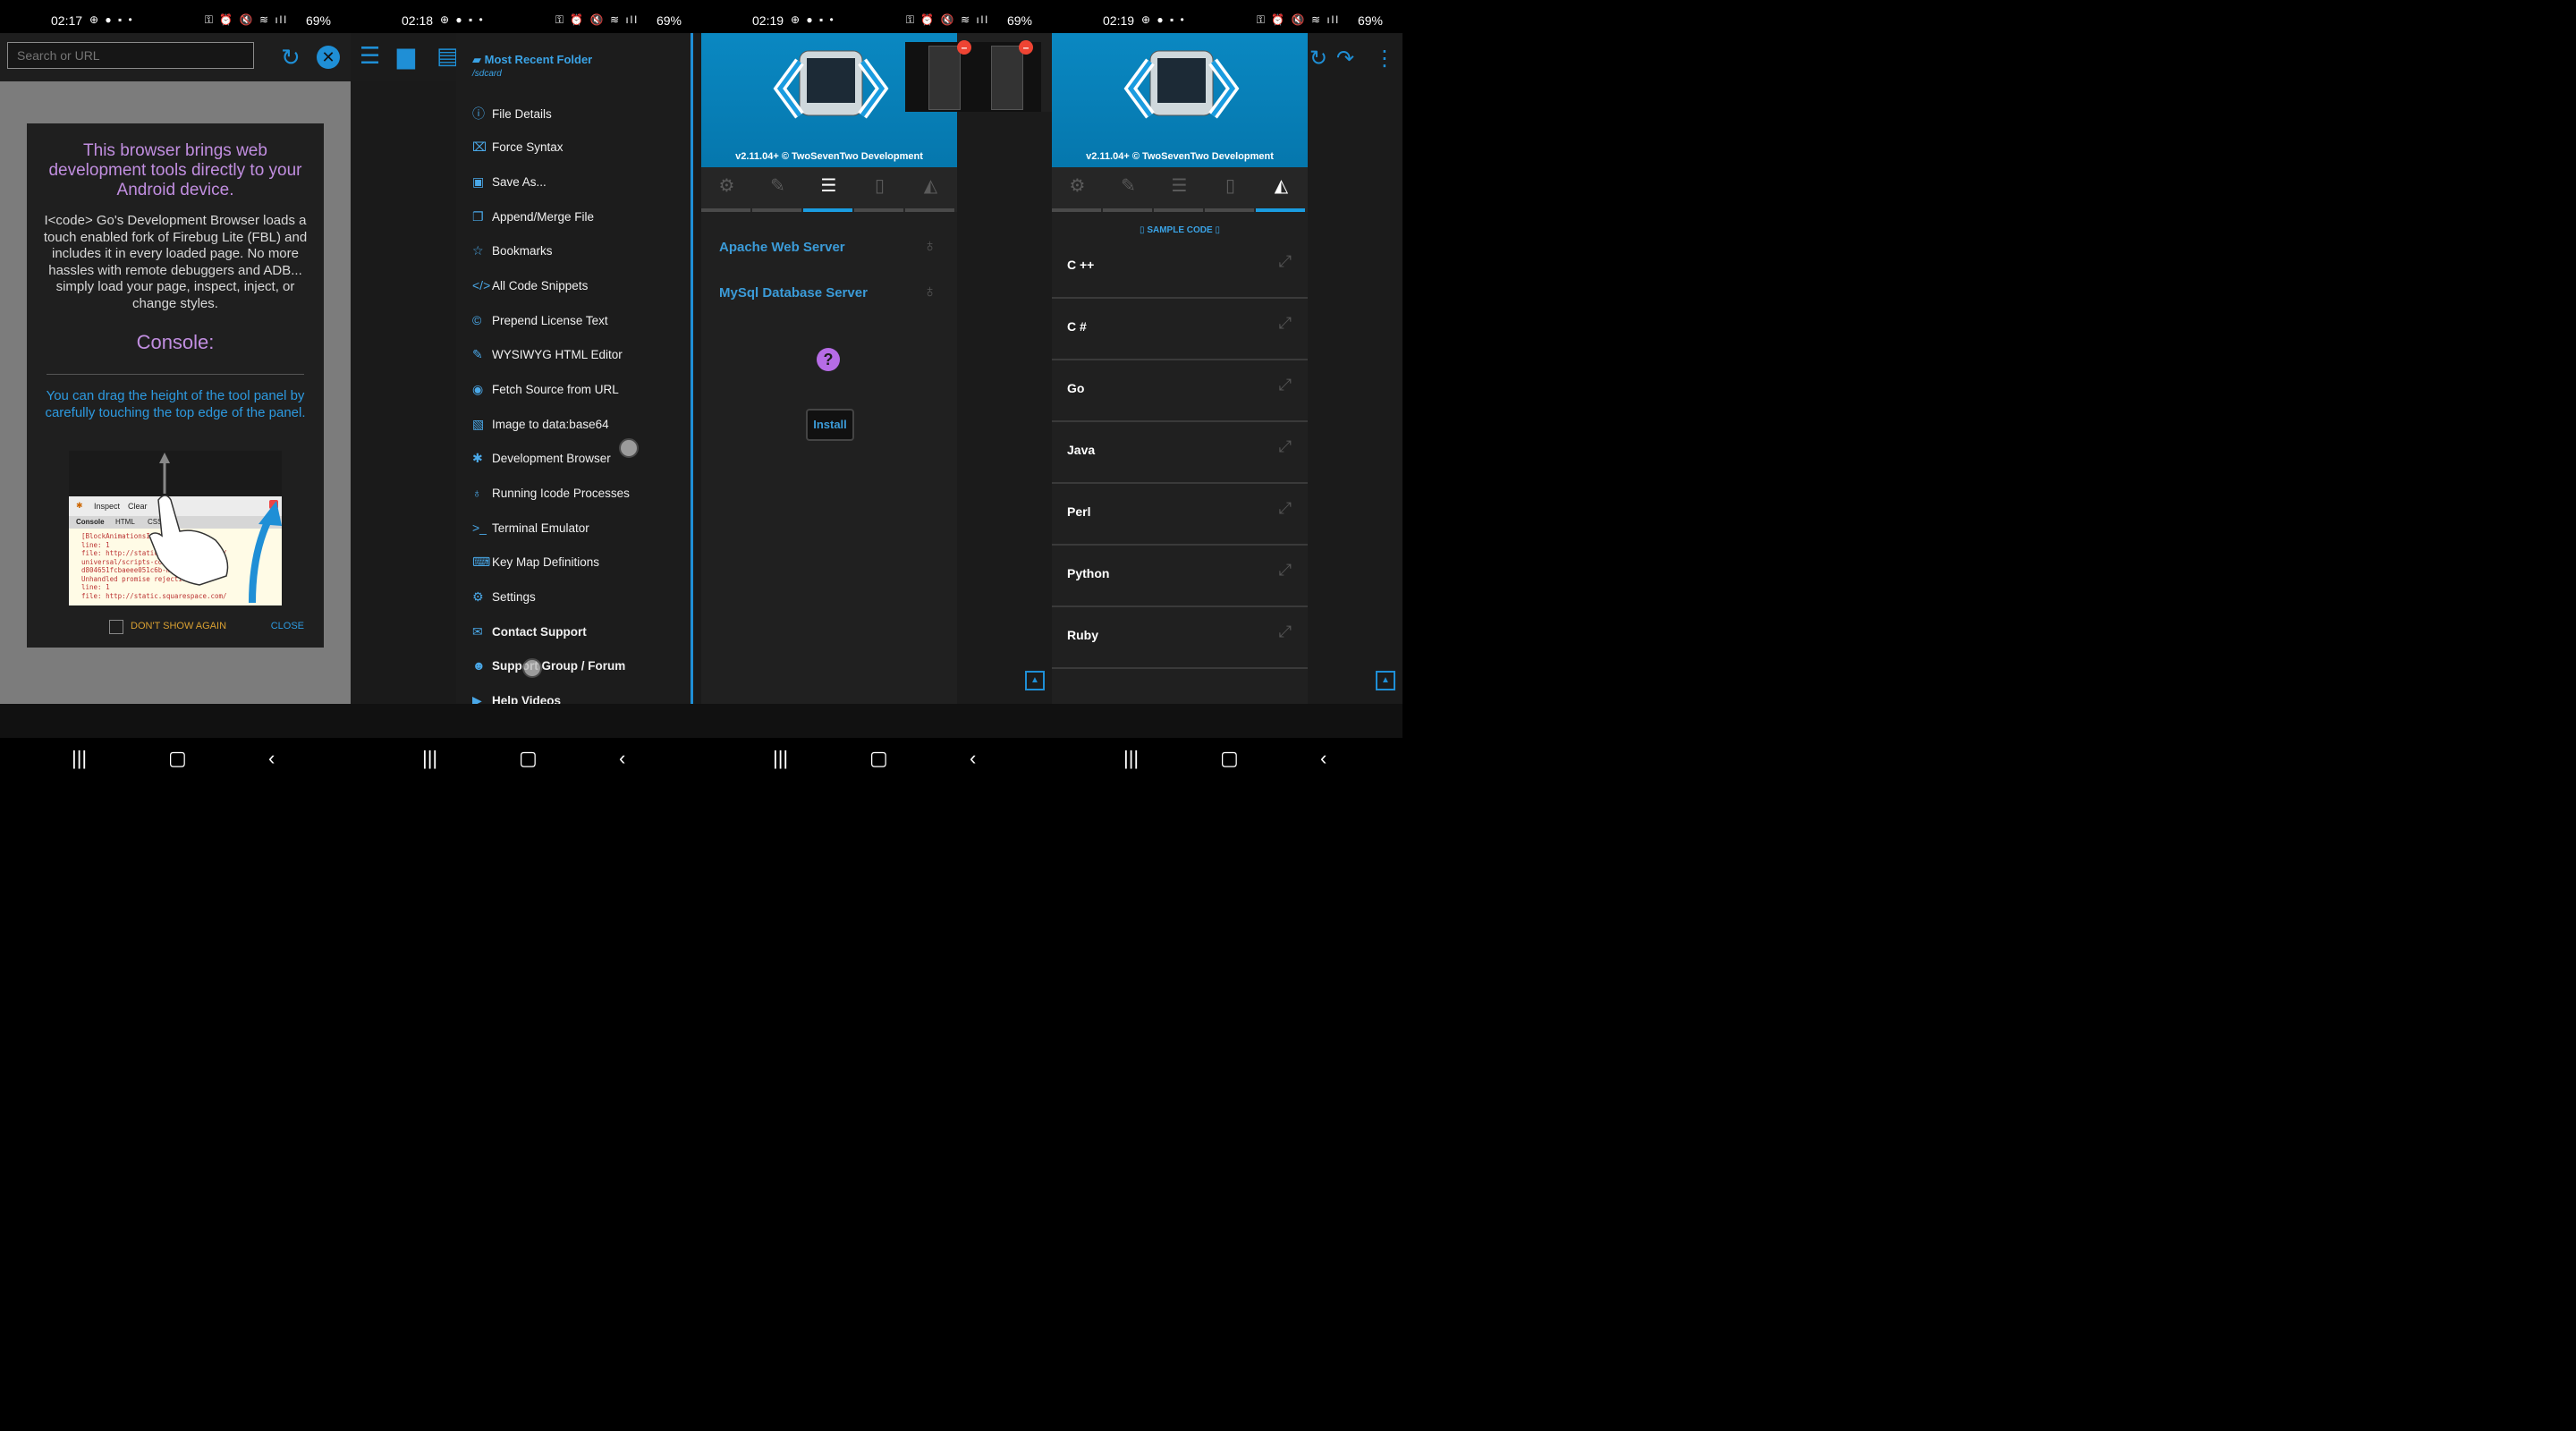 The height and width of the screenshot is (1431, 2576). Describe the element at coordinates (481, 285) in the screenshot. I see `code-icon: </>` at that location.